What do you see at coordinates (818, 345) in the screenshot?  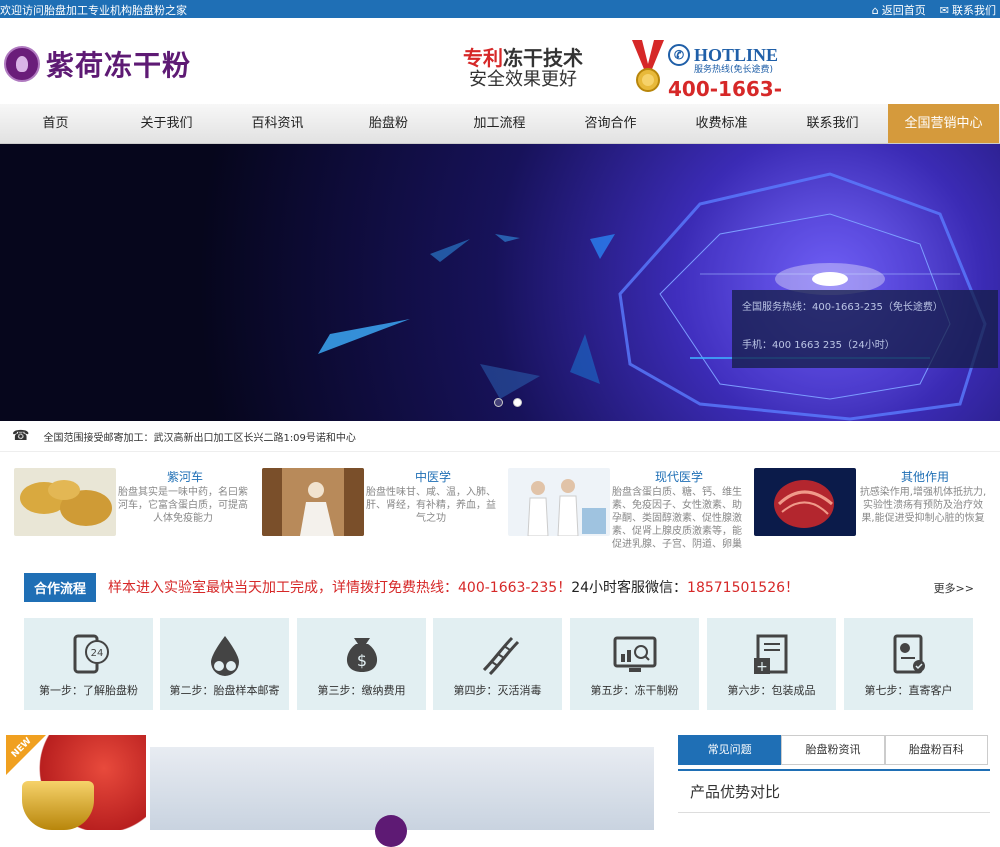 I see `banner-mobile-line: 手机：400 1663 235（24小时）` at bounding box center [818, 345].